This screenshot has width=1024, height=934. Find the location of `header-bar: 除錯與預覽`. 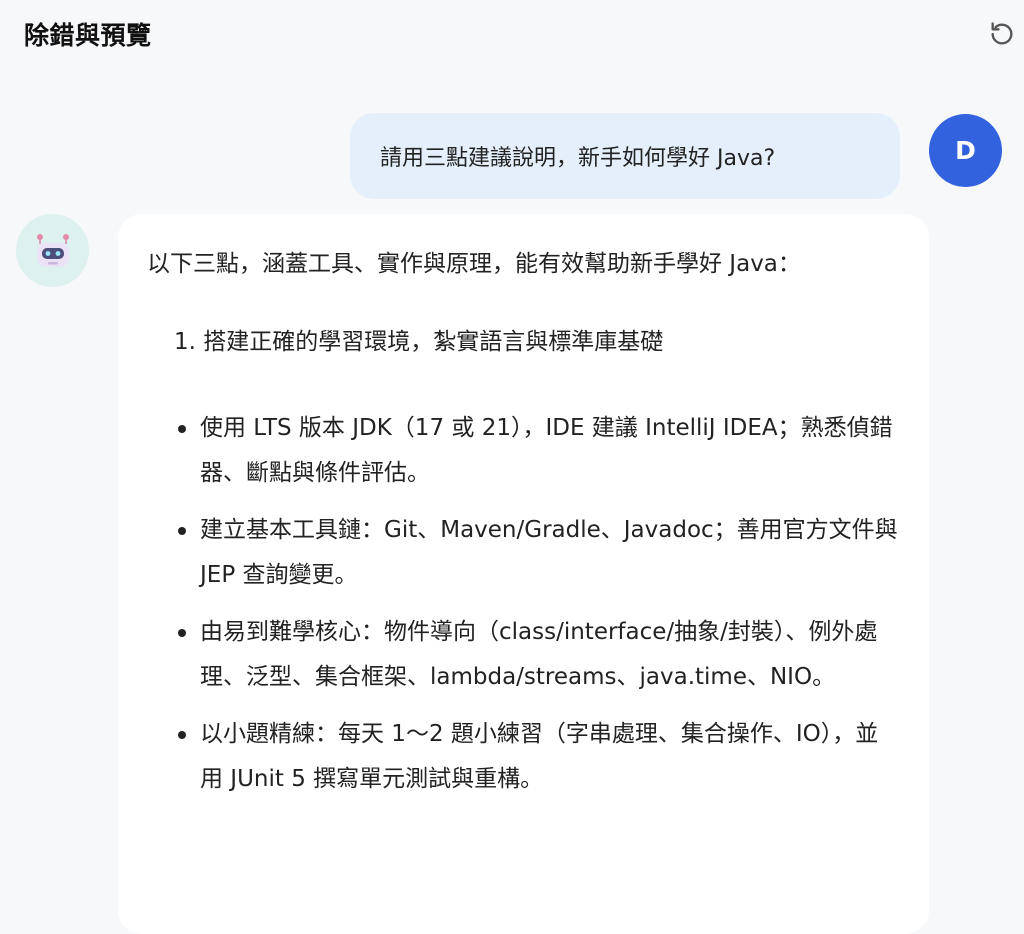

header-bar: 除錯與預覽 is located at coordinates (512, 36).